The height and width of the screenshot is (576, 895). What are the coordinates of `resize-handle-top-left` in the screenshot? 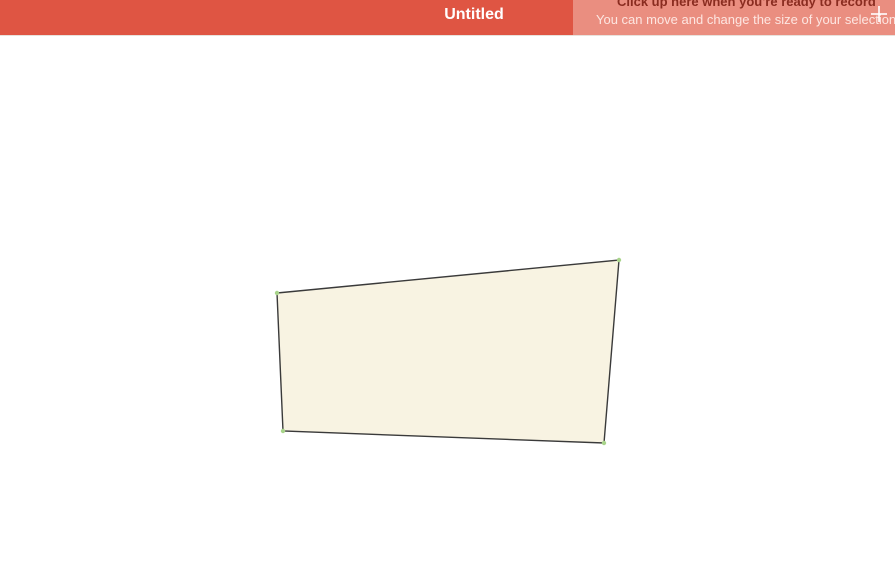 It's located at (277, 293).